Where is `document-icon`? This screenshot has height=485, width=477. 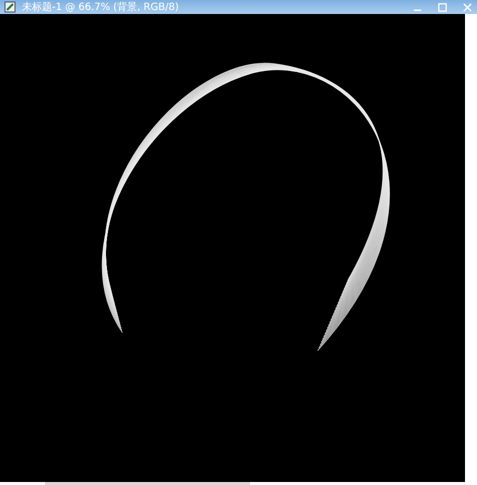
document-icon is located at coordinates (10, 7).